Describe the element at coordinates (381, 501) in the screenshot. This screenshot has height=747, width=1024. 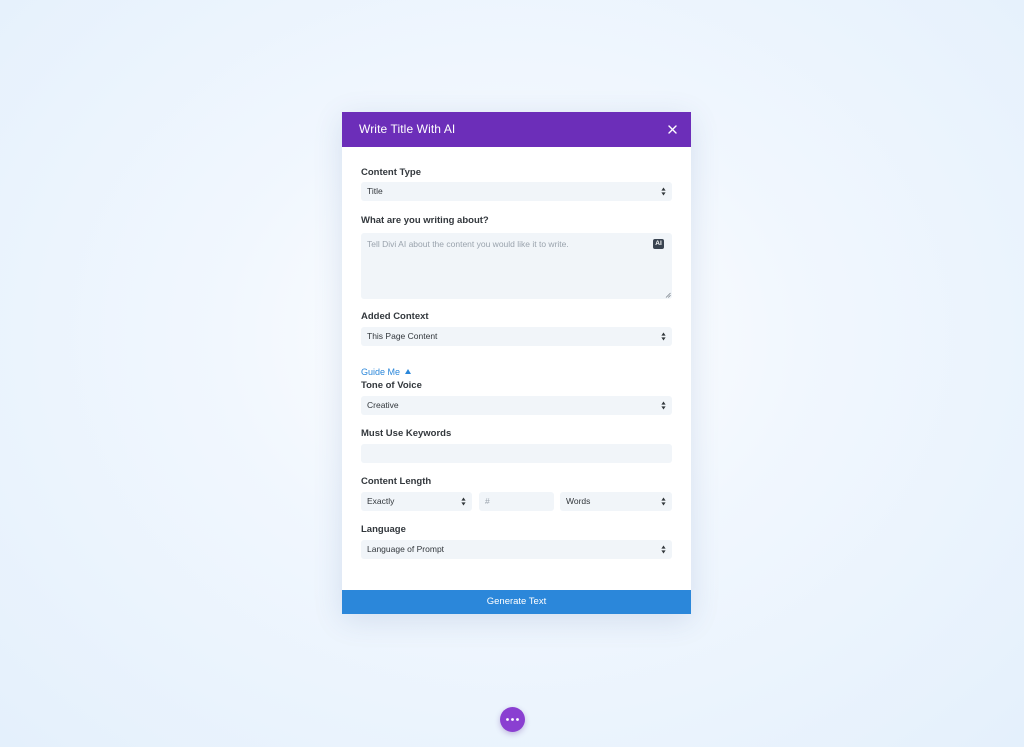
I see `content-length-mode-value: Exactly` at that location.